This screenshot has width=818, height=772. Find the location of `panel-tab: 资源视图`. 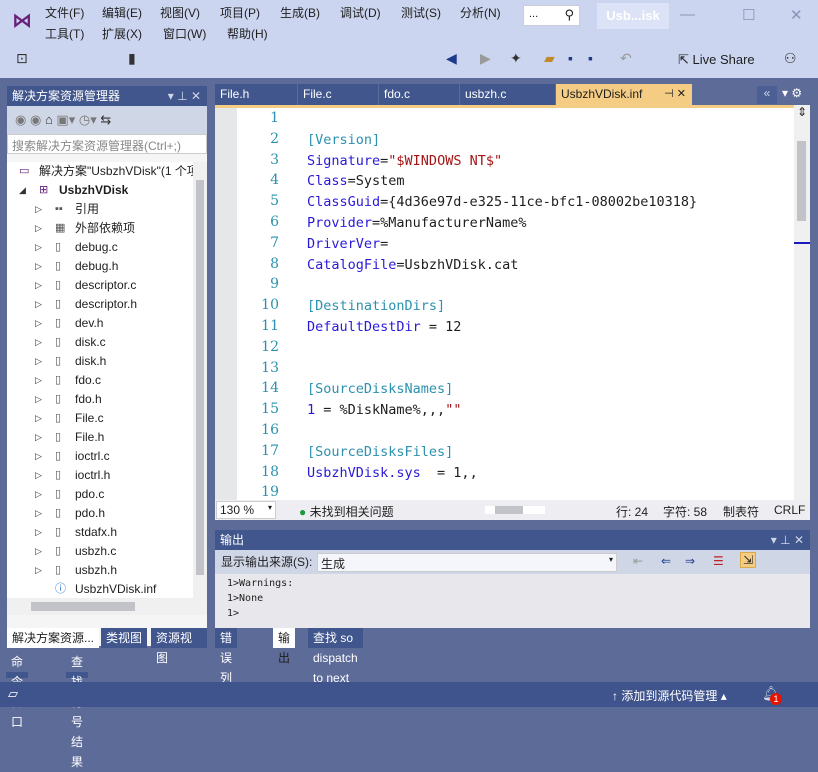

panel-tab: 资源视图 is located at coordinates (179, 646).